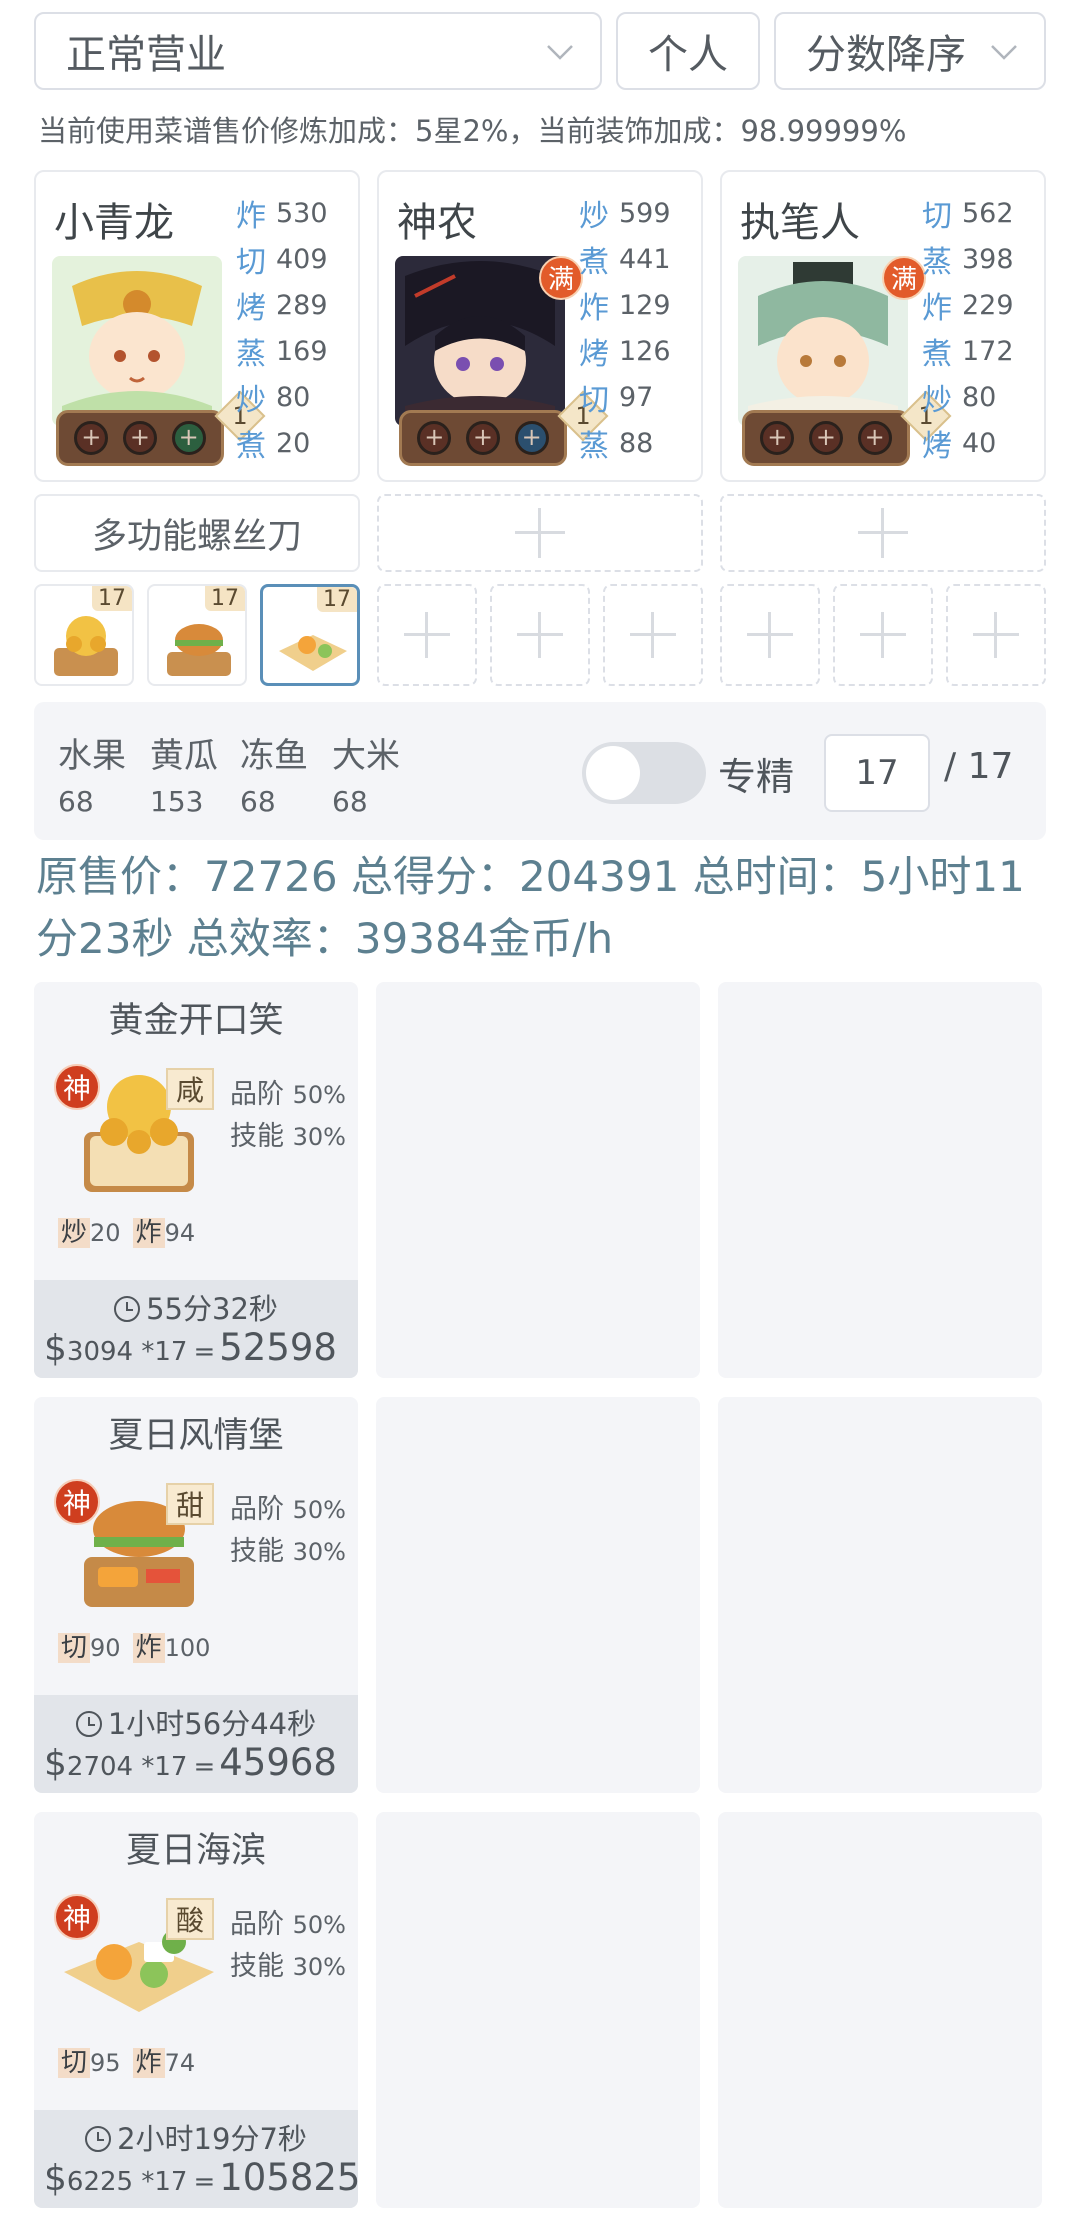 The width and height of the screenshot is (1080, 2233). What do you see at coordinates (288, 1115) in the screenshot?
I see `dish-stats: 品阶 50% 技能 30%` at bounding box center [288, 1115].